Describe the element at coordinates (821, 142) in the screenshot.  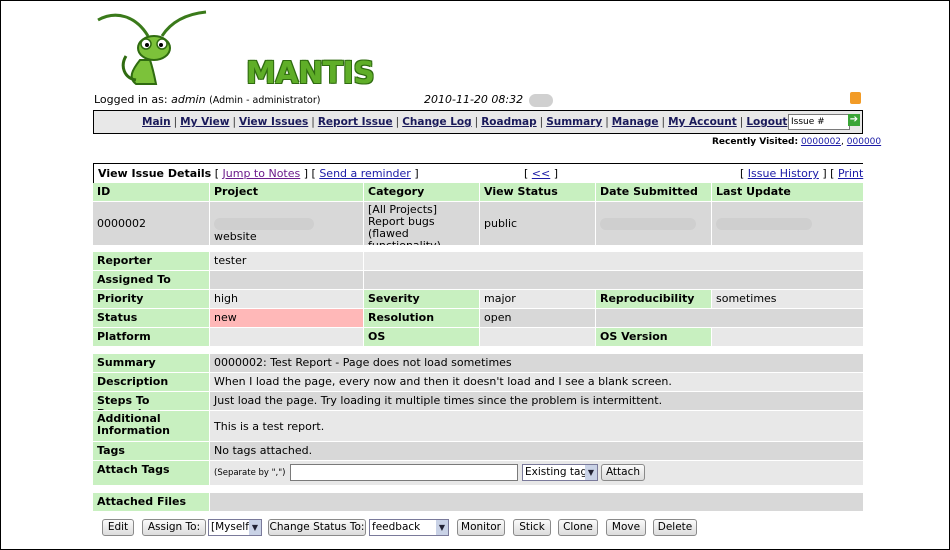
I see `recent-issue-link: 0000002` at that location.